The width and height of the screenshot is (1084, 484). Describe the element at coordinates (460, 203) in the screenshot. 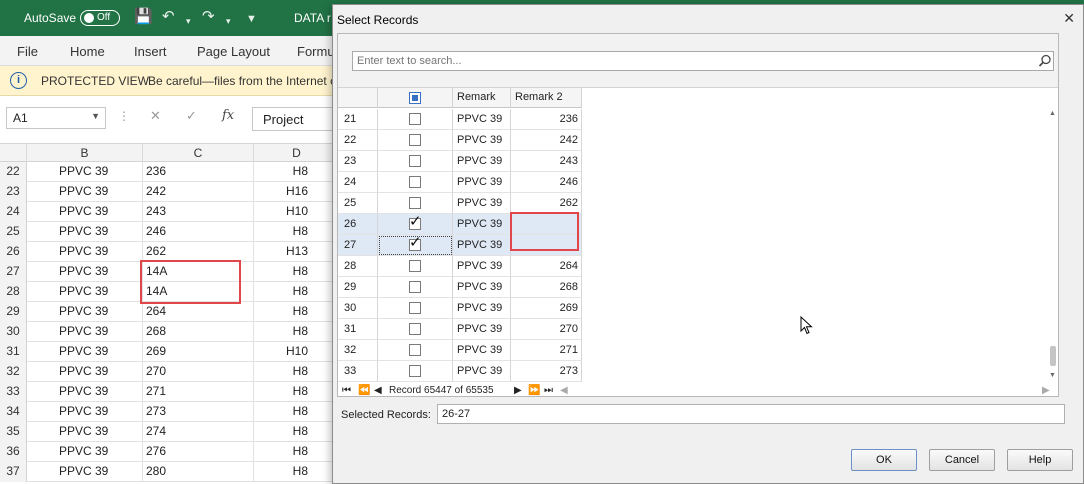

I see `table-row: 25 PPVC 39 262` at that location.